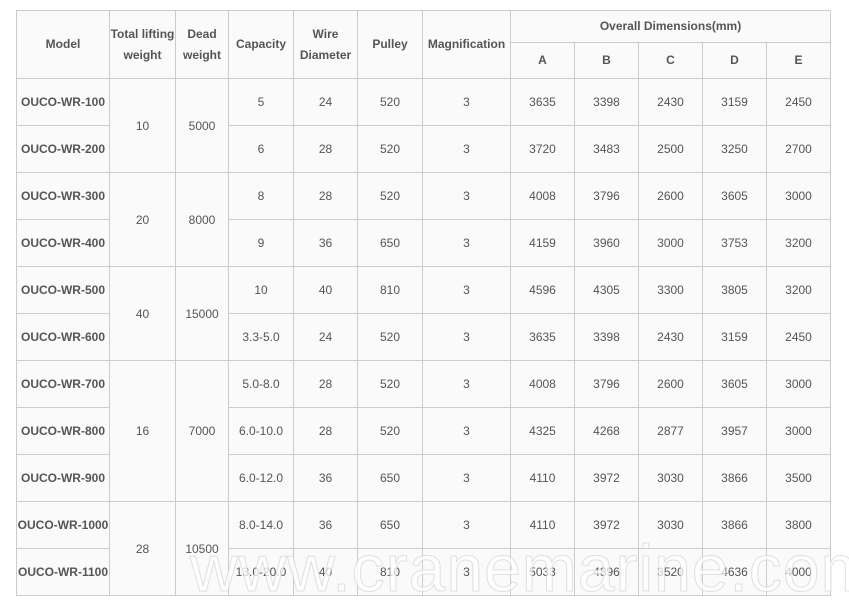 This screenshot has height=606, width=849. What do you see at coordinates (63, 149) in the screenshot?
I see `cell-model: OUCO-WR-200` at bounding box center [63, 149].